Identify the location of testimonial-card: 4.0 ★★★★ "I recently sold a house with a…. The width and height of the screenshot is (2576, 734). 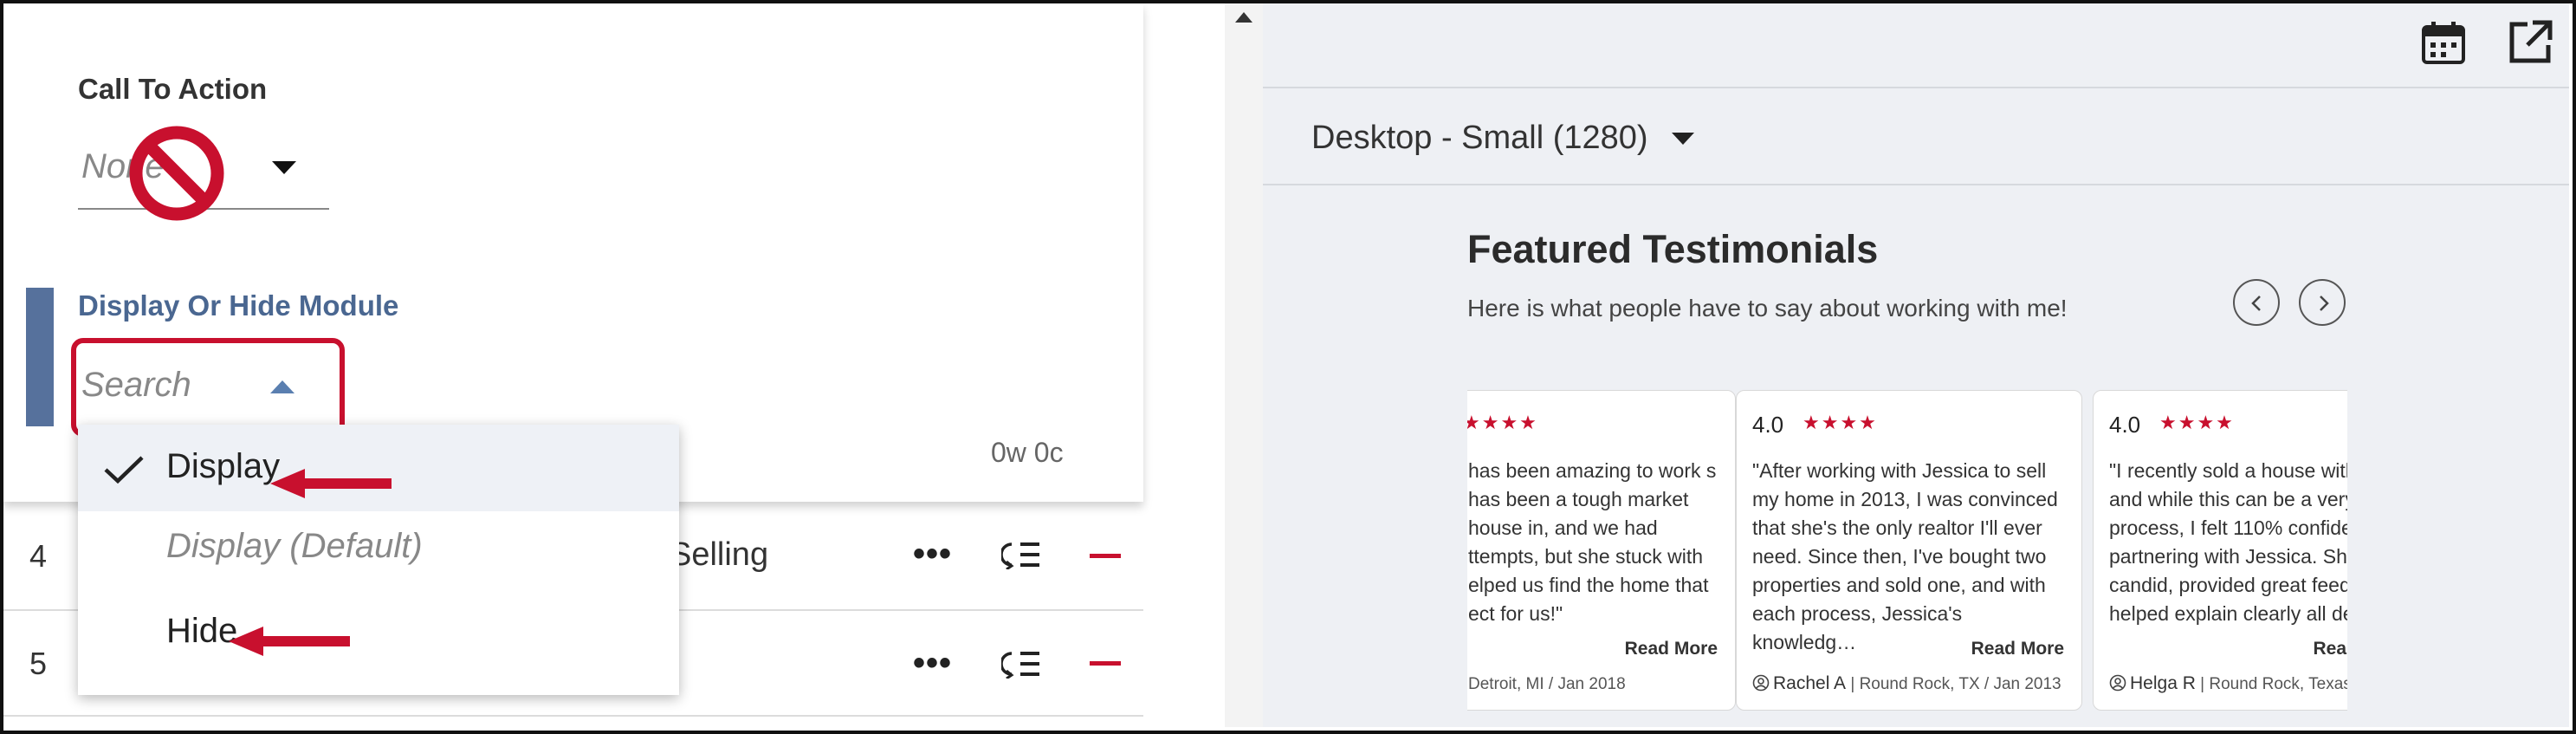
(2220, 551).